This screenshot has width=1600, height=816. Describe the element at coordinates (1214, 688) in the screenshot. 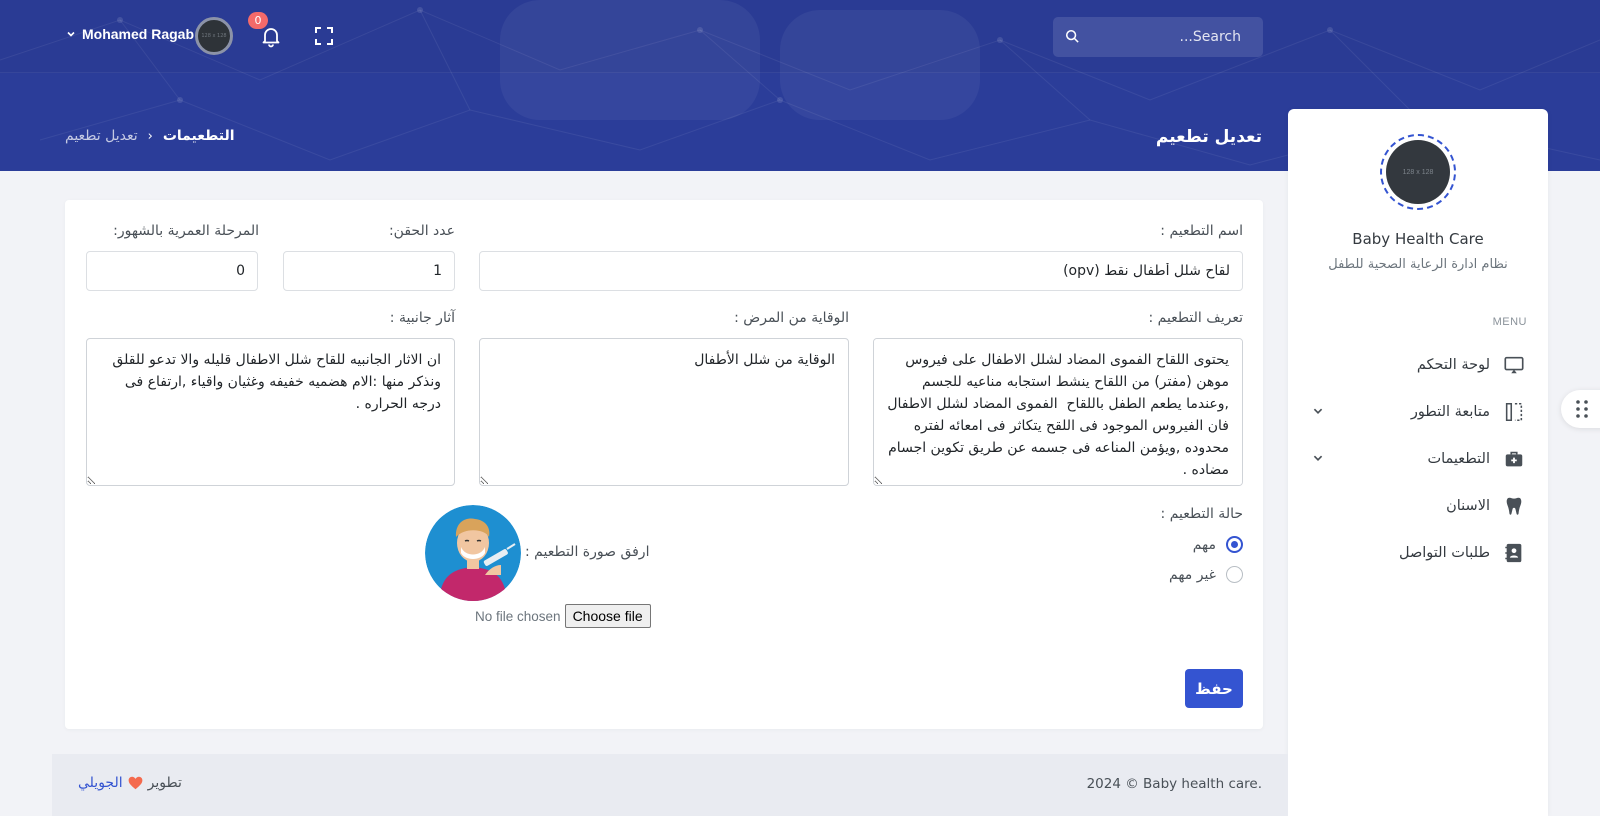

I see `save-button: حفظ` at that location.